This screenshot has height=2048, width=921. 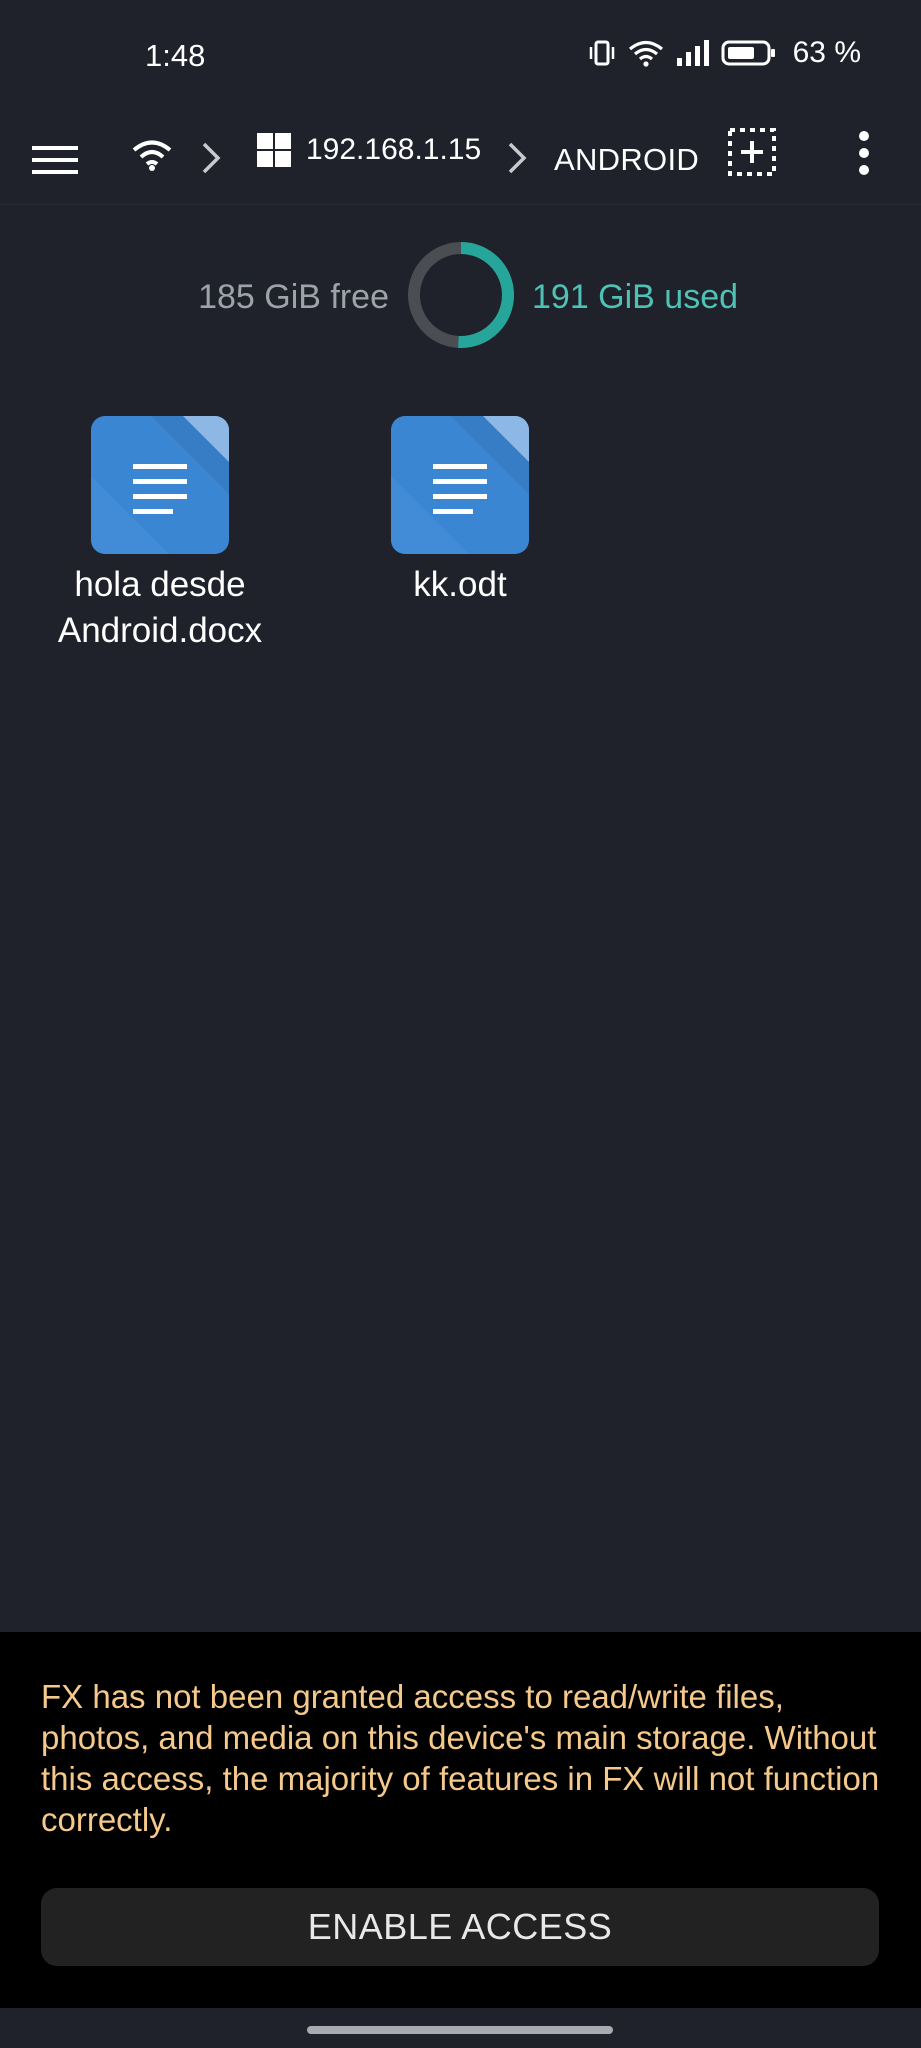 What do you see at coordinates (460, 1927) in the screenshot?
I see `enable-access-button: ENABLE ACCESS` at bounding box center [460, 1927].